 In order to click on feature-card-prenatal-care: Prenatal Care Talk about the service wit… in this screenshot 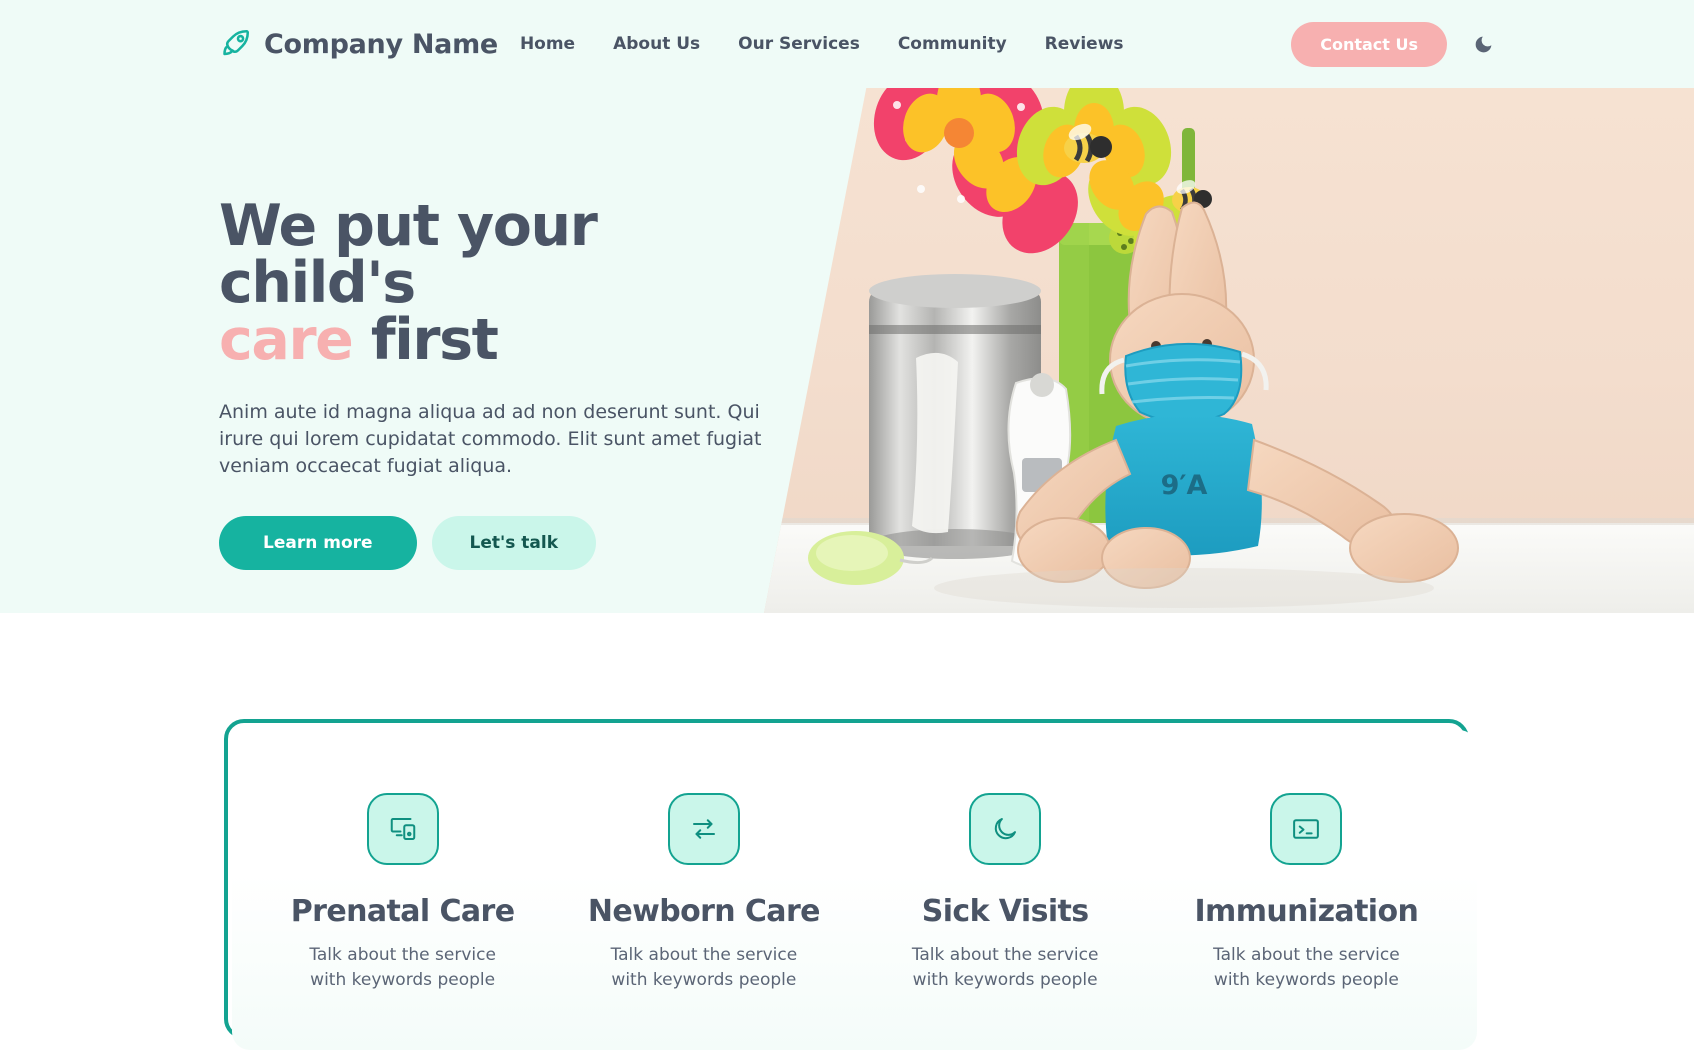, I will do `click(403, 892)`.